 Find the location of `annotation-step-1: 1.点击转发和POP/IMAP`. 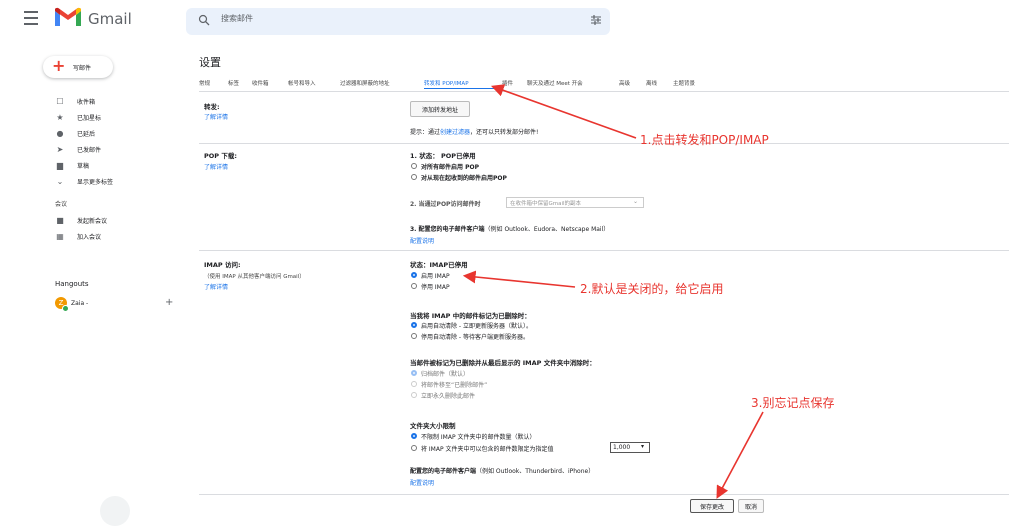

annotation-step-1: 1.点击转发和POP/IMAP is located at coordinates (704, 140).